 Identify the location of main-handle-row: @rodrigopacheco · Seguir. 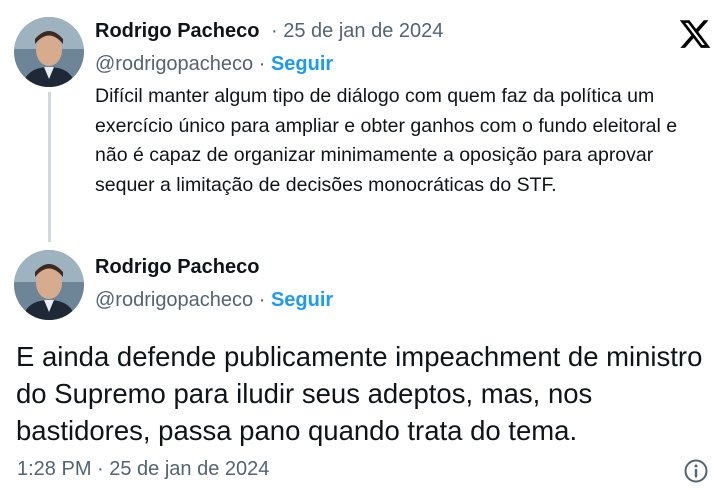
(214, 300).